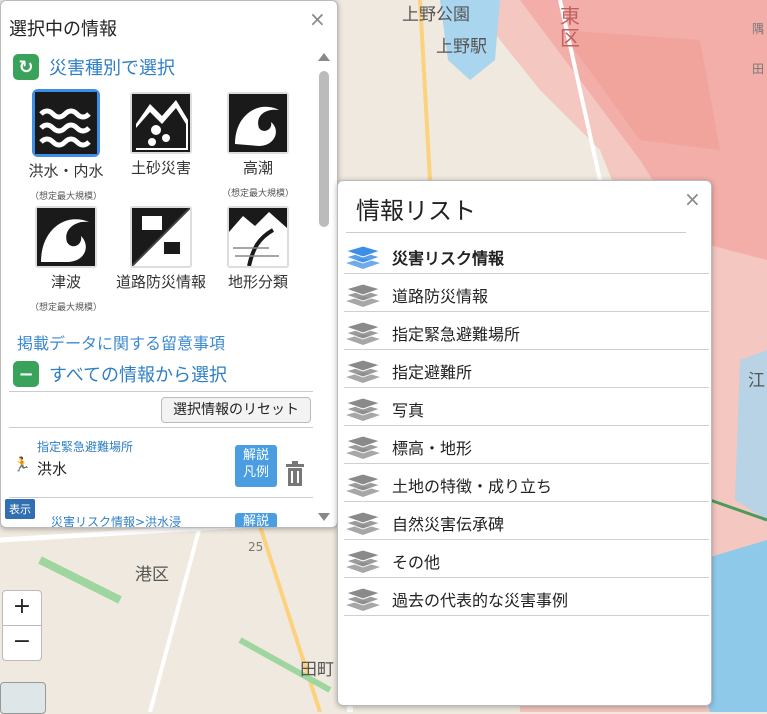  Describe the element at coordinates (161, 282) in the screenshot. I see `hazard-label: 道路防災情報` at that location.